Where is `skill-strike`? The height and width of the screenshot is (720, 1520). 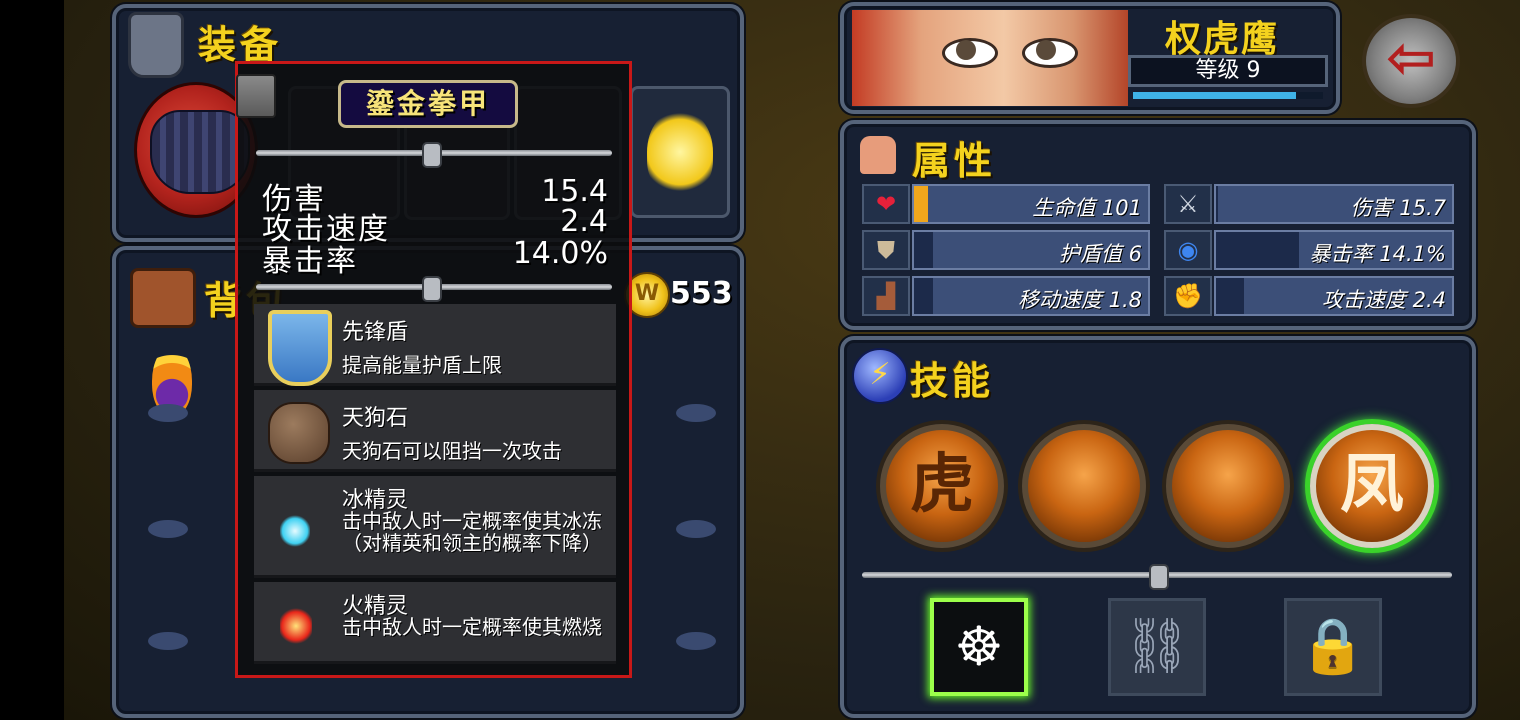
skill-strike is located at coordinates (1228, 486).